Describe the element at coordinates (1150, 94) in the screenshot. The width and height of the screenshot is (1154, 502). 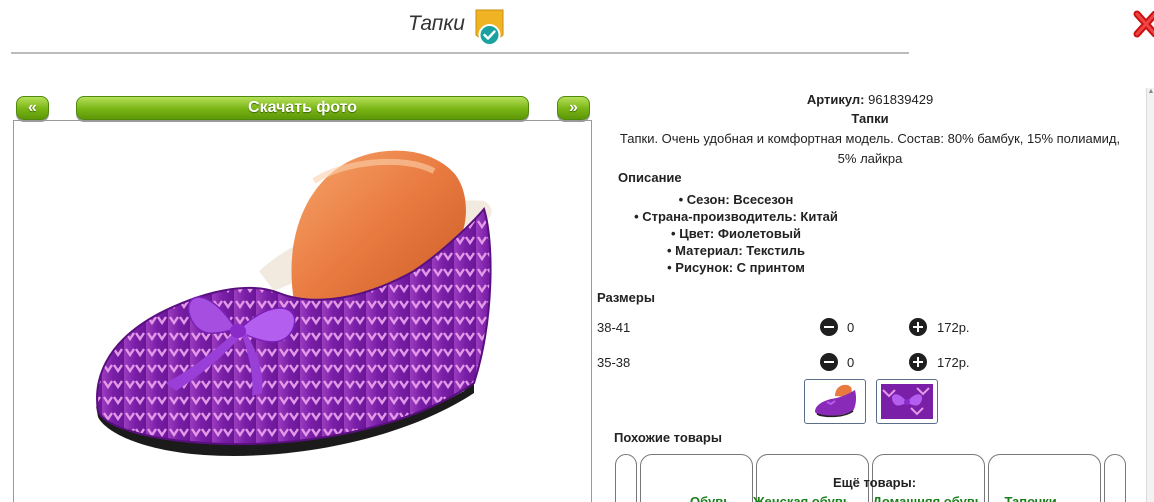
I see `scroll-up-icon: ▲` at that location.